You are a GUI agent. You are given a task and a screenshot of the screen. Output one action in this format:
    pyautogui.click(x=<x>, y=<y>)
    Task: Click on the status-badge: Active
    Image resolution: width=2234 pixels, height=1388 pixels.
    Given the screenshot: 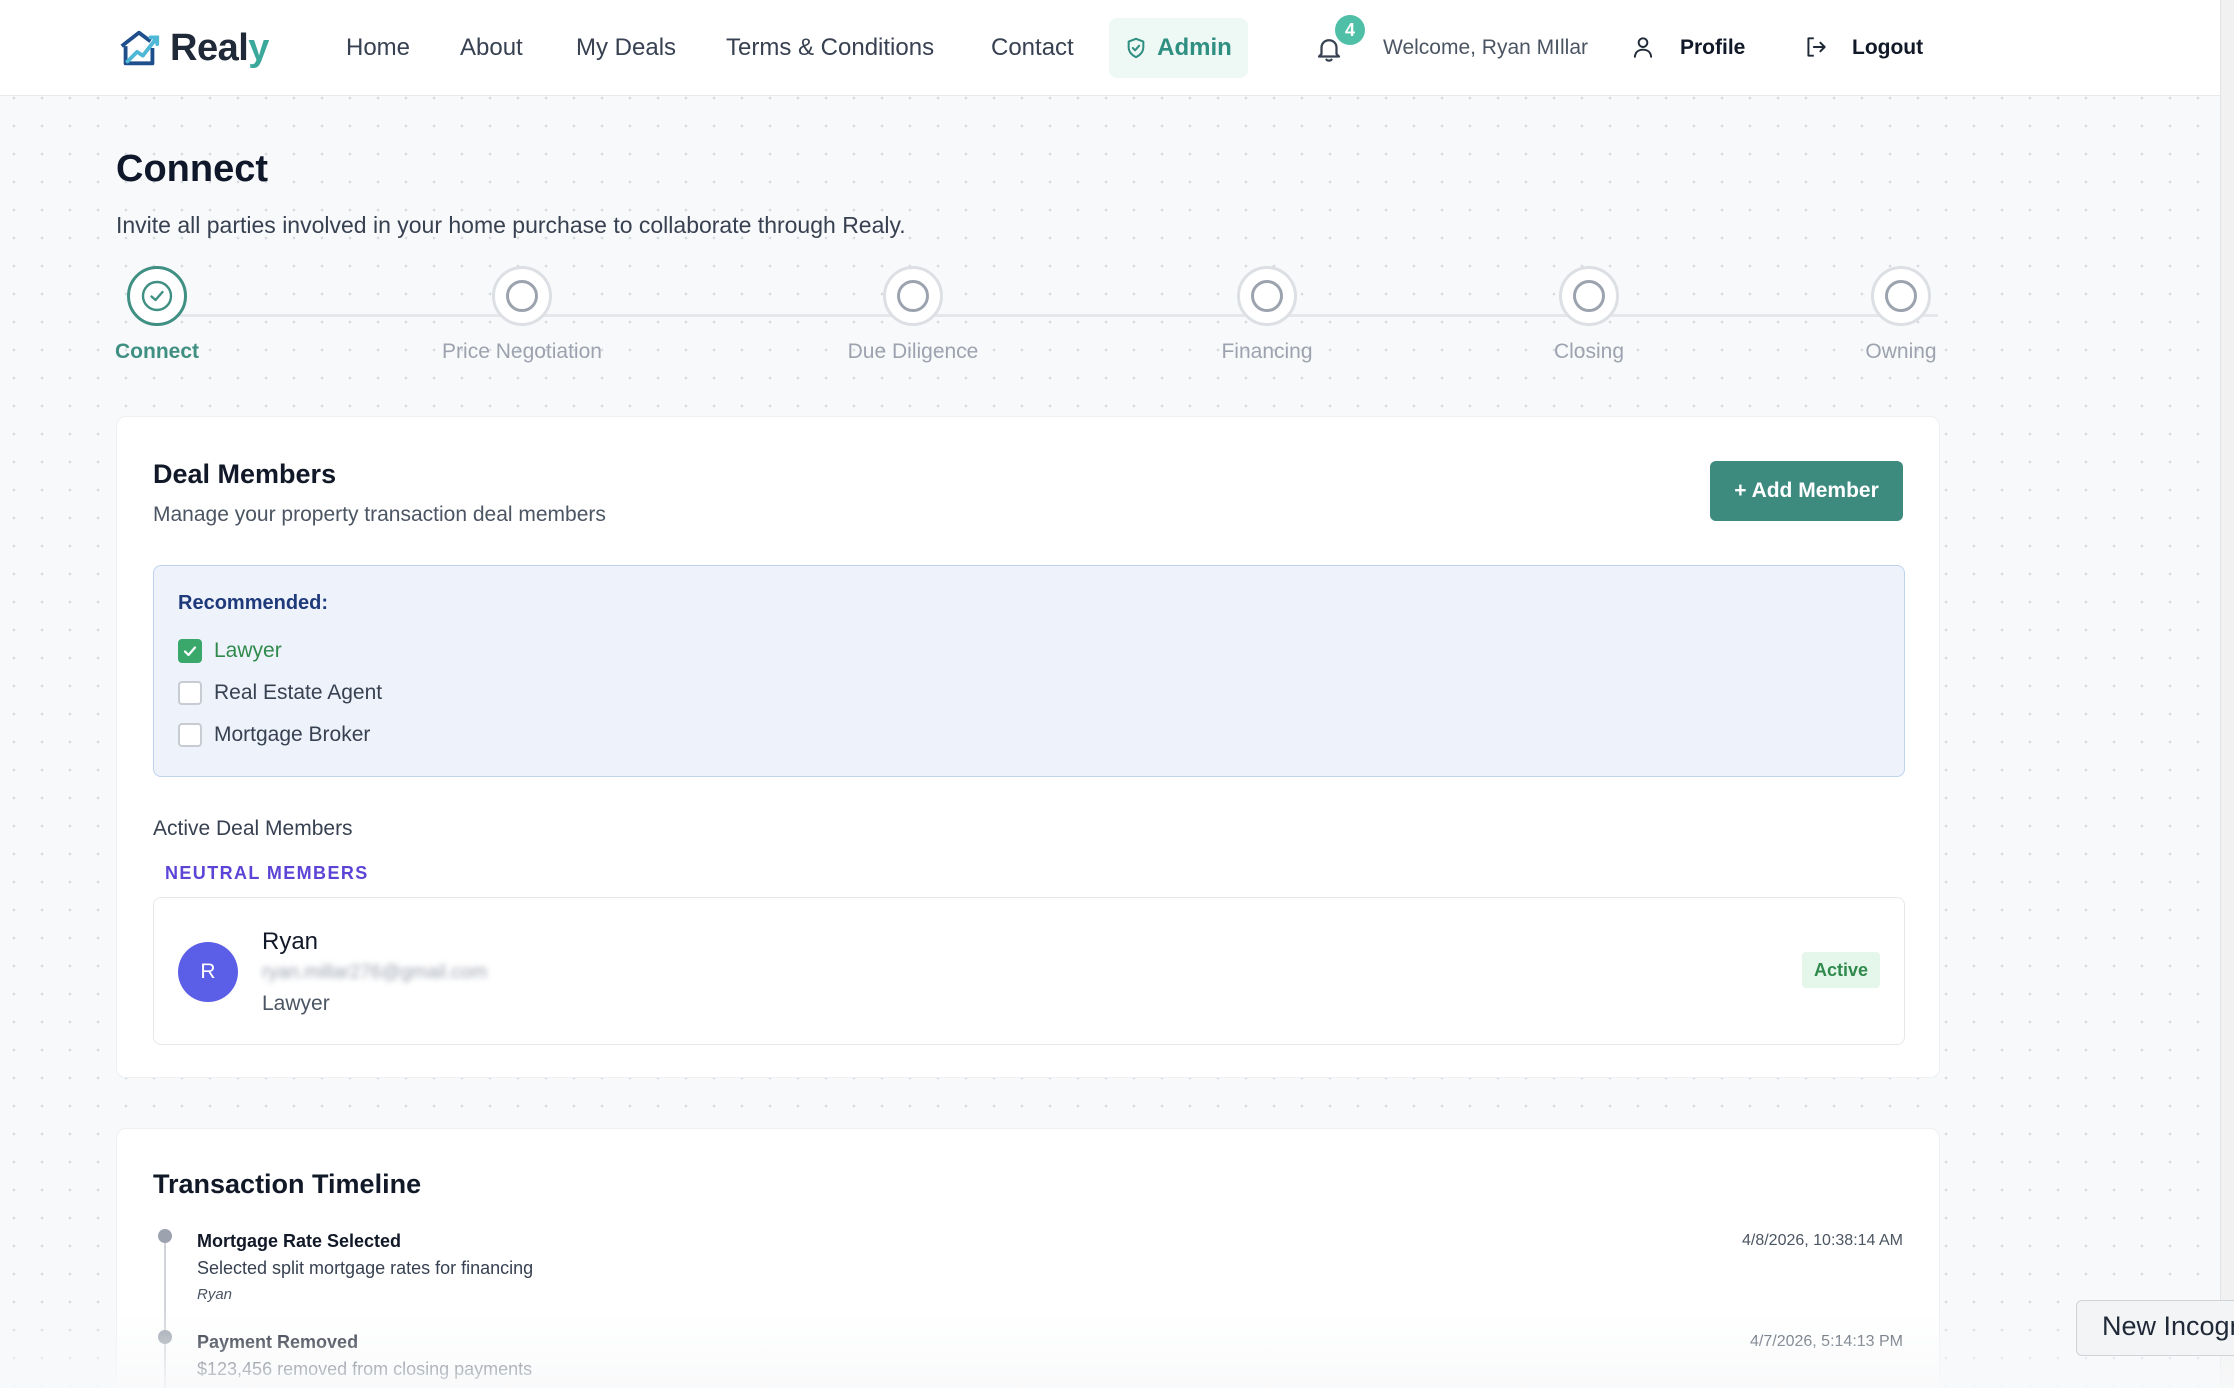 What is the action you would take?
    pyautogui.click(x=1840, y=970)
    